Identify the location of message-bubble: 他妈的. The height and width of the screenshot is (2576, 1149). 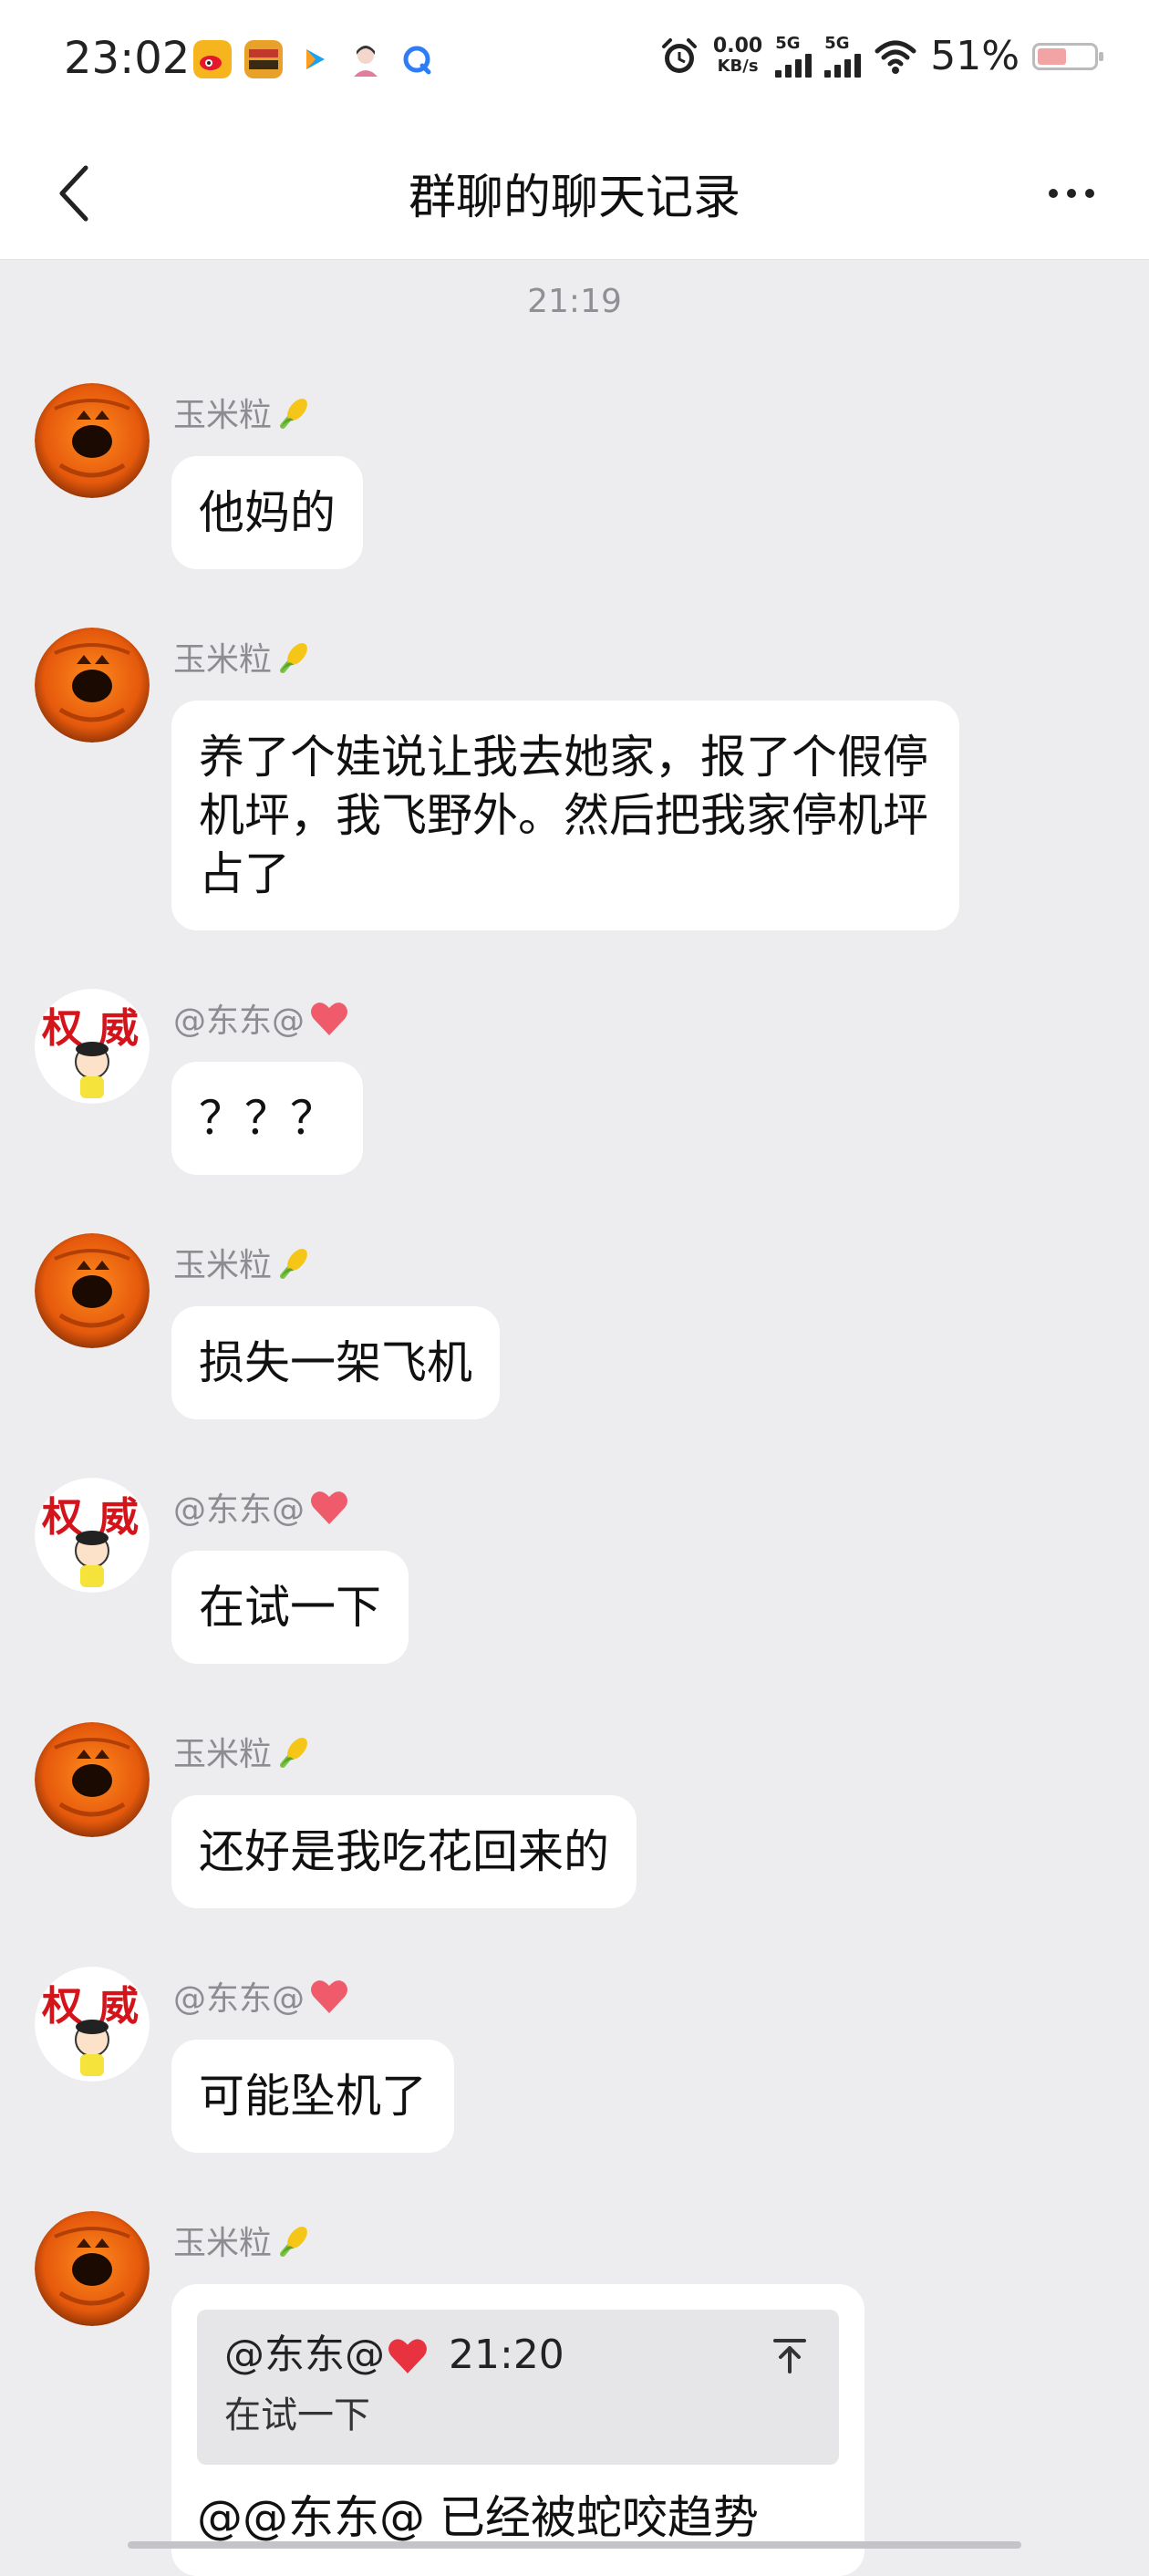
(267, 512).